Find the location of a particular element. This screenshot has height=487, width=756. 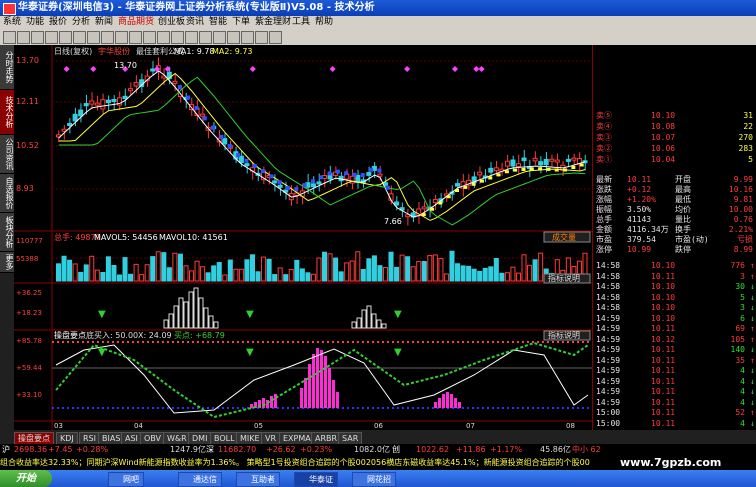

menu-item: 下单 is located at coordinates (241, 22).